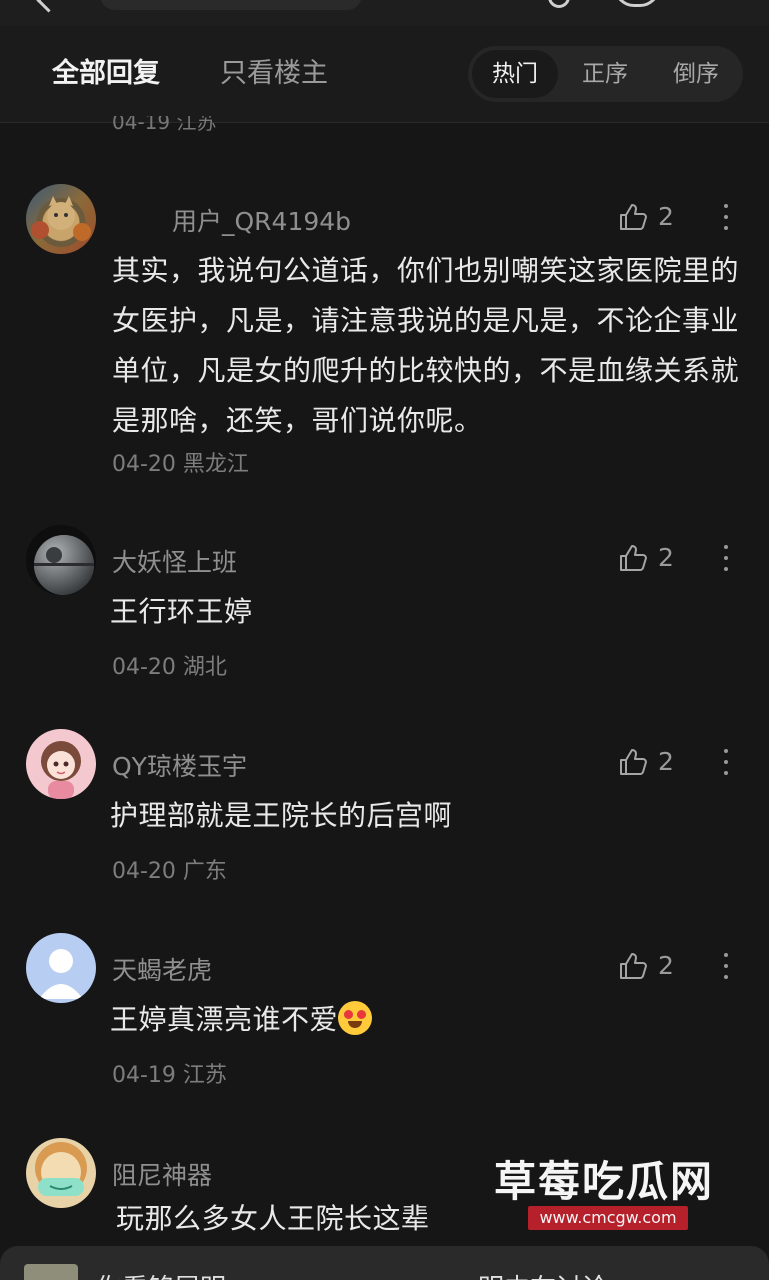  What do you see at coordinates (515, 74) in the screenshot?
I see `sort-hot-button: 热门` at bounding box center [515, 74].